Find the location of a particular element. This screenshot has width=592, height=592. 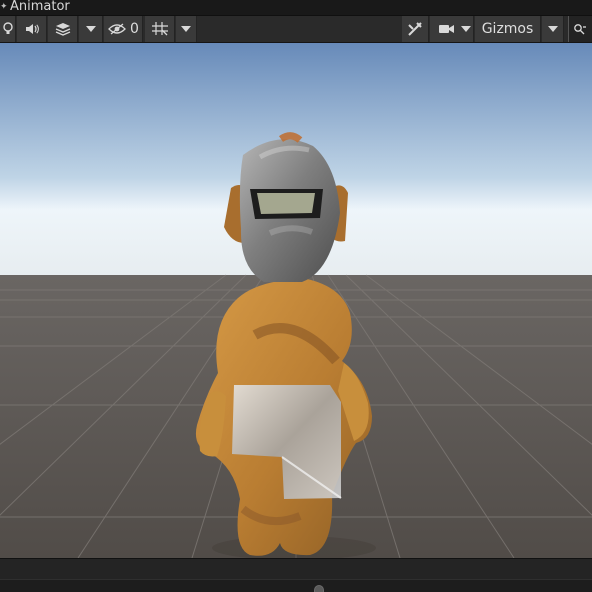

layers-icon is located at coordinates (63, 29).